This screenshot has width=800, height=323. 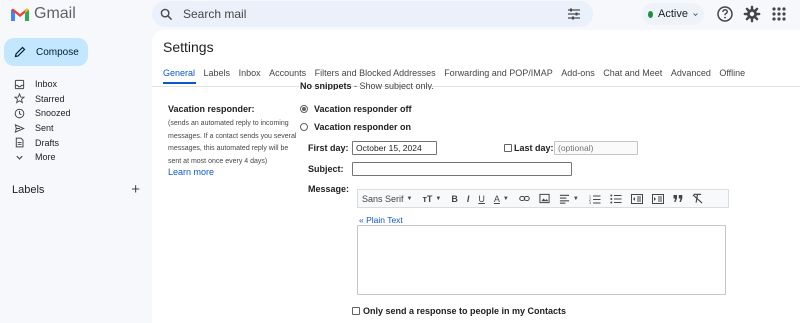 I want to click on tab-inbox: Inbox, so click(x=250, y=73).